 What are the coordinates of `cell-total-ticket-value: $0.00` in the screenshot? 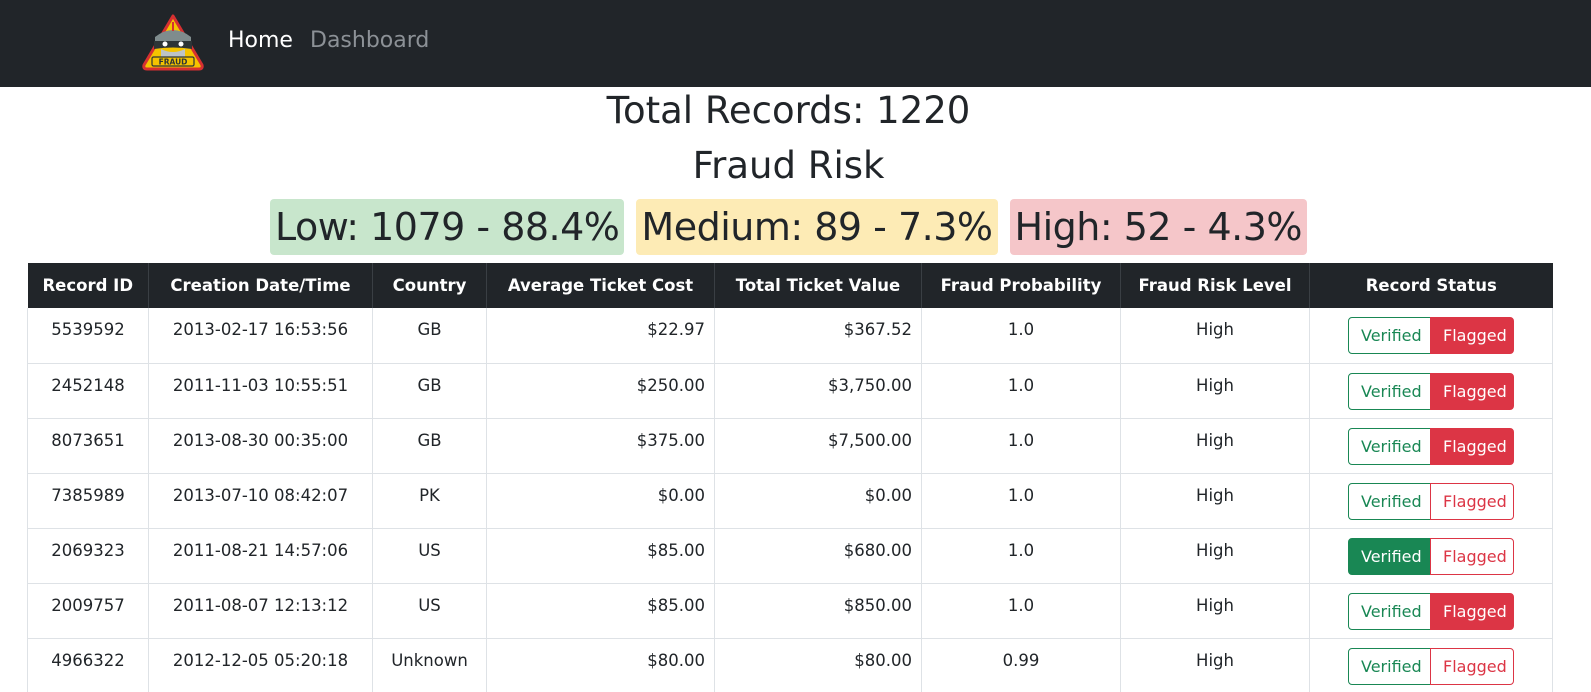 It's located at (818, 501).